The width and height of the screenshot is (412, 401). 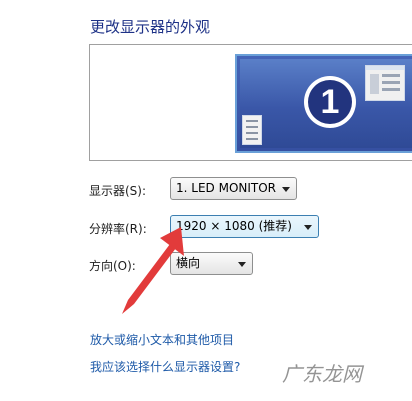 I want to click on resolution-select-value: 1920 × 1080 (推荐), so click(x=234, y=226).